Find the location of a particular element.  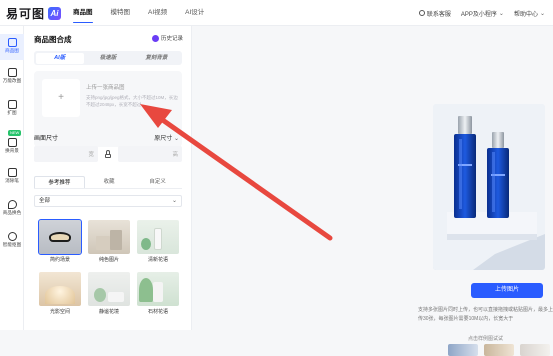

sidebar-item-label: 扩图 is located at coordinates (12, 112).